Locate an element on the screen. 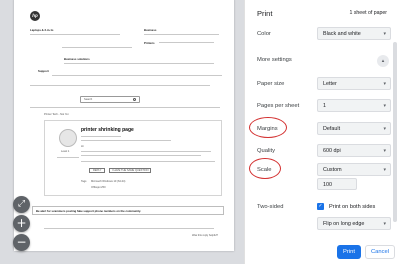 The height and width of the screenshot is (264, 400). header-label: Business solutions is located at coordinates (77, 59).